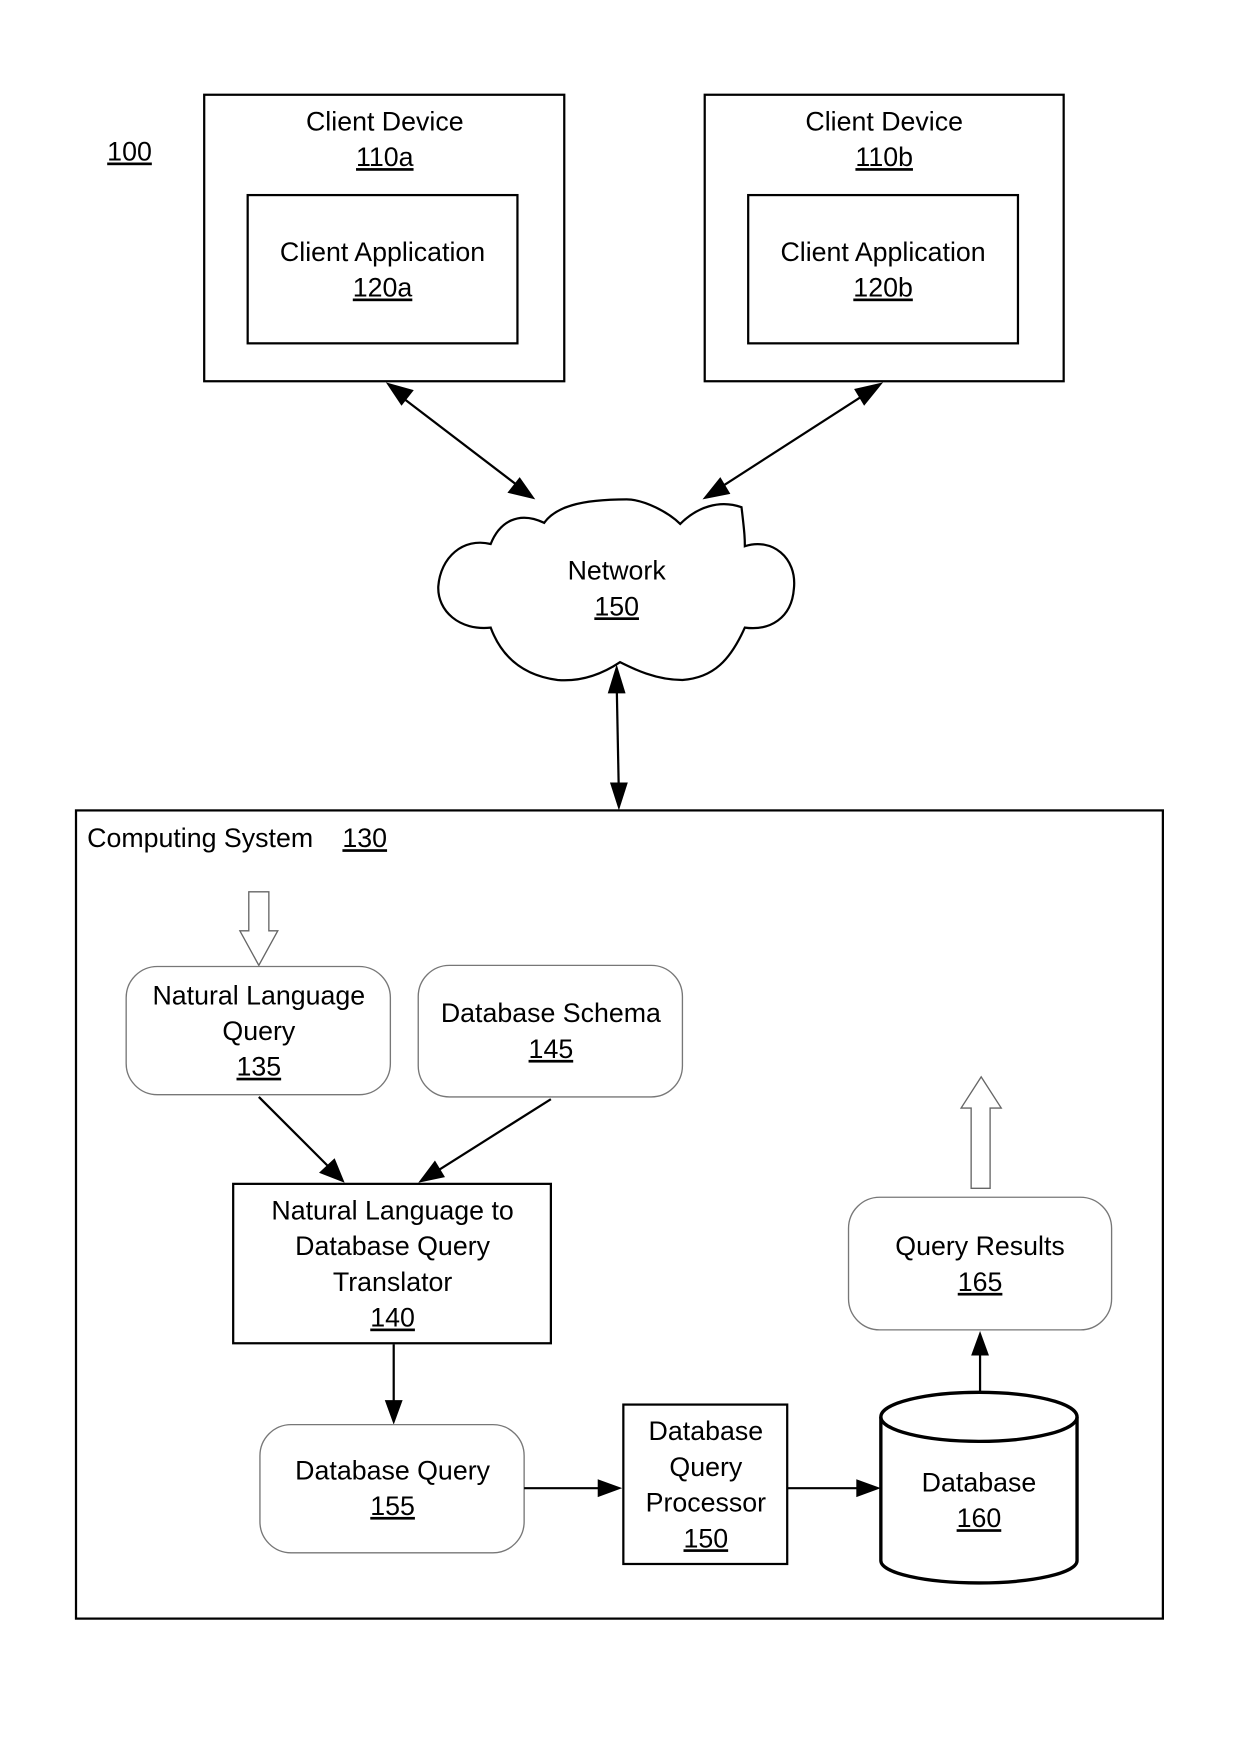  What do you see at coordinates (551, 1013) in the screenshot?
I see `db-schema-title: Database Schema` at bounding box center [551, 1013].